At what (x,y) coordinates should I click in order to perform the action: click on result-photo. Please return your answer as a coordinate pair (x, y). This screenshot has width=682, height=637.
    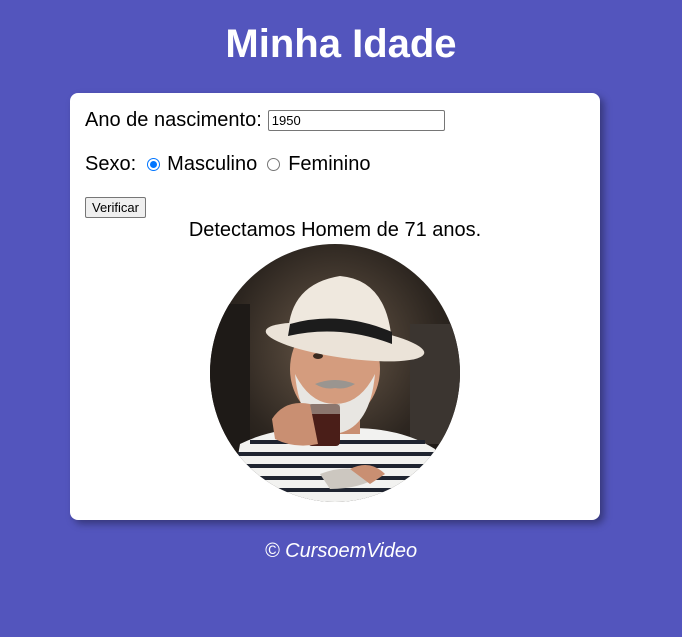
    Looking at the image, I should click on (335, 373).